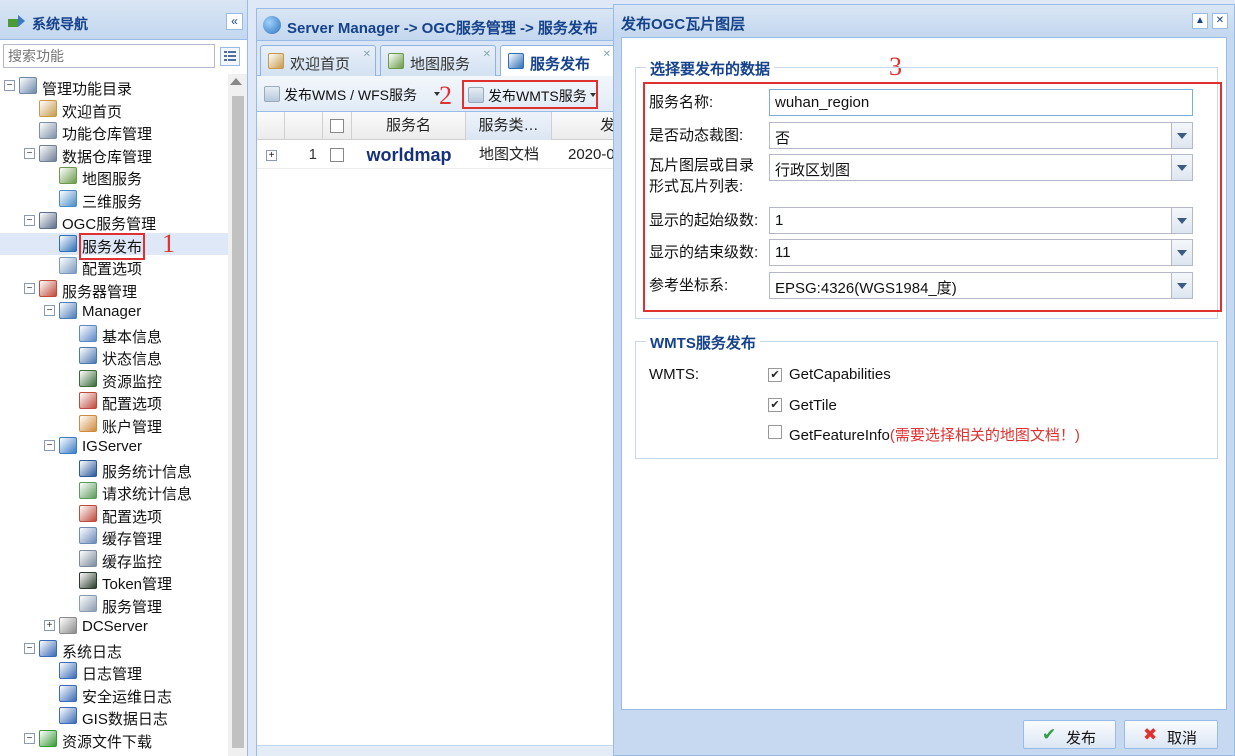 The height and width of the screenshot is (756, 1235). Describe the element at coordinates (114, 109) in the screenshot. I see `tree-item: 欢迎首页` at that location.